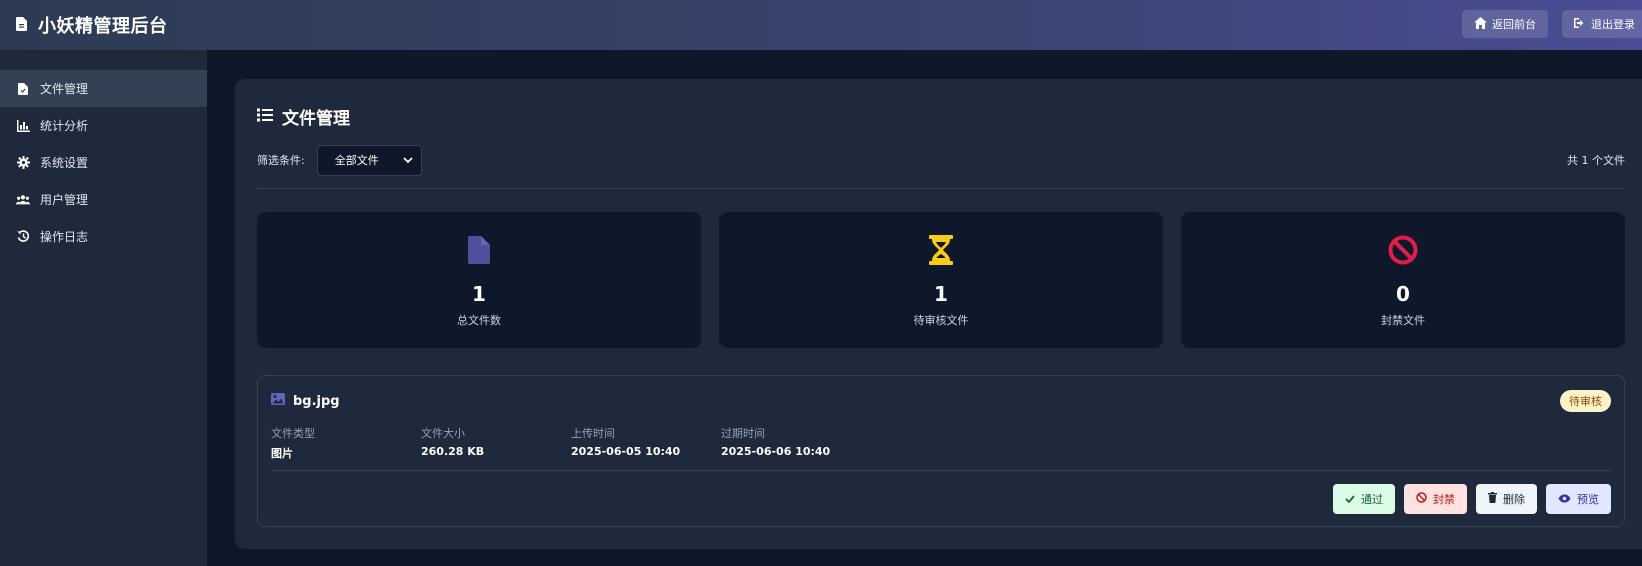  What do you see at coordinates (479, 320) in the screenshot?
I see `stat-label: 总文件数` at bounding box center [479, 320].